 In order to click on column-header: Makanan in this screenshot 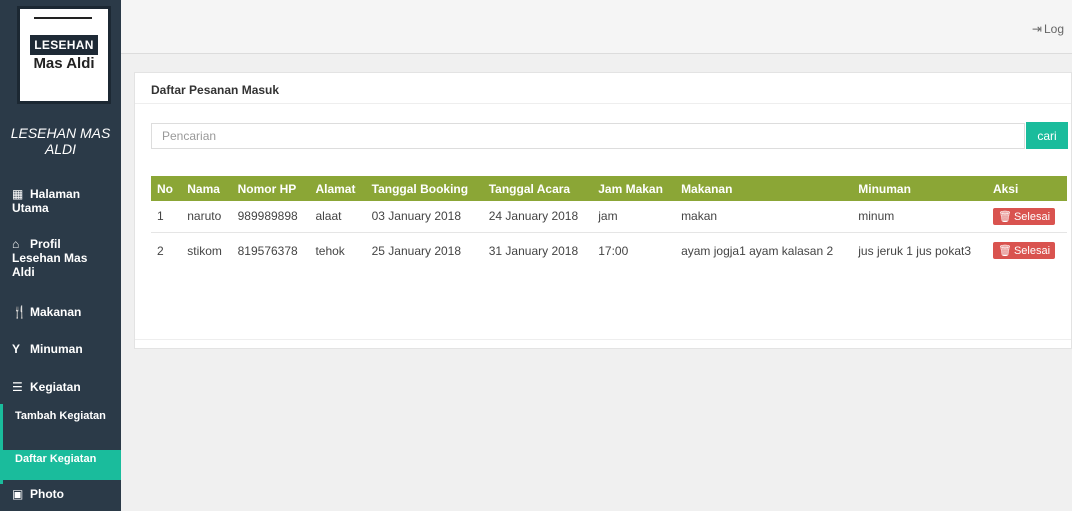, I will do `click(707, 188)`.